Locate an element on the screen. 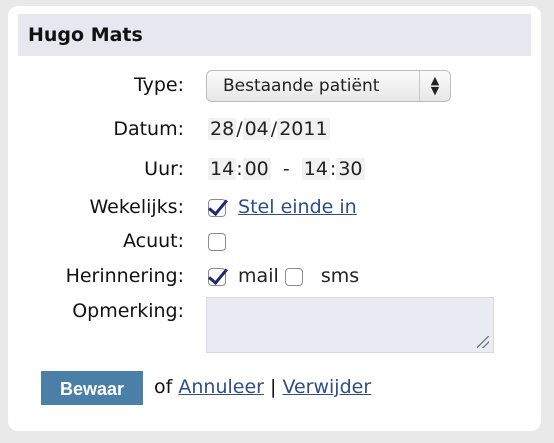 The height and width of the screenshot is (443, 554). acute-field is located at coordinates (217, 241).